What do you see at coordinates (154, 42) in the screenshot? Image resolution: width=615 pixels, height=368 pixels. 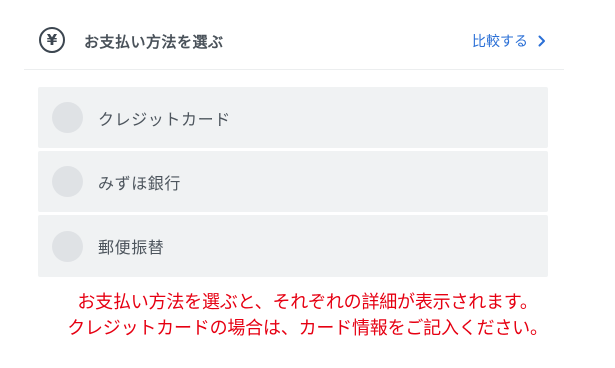 I see `section-title: お支払い方法を選ぶ` at bounding box center [154, 42].